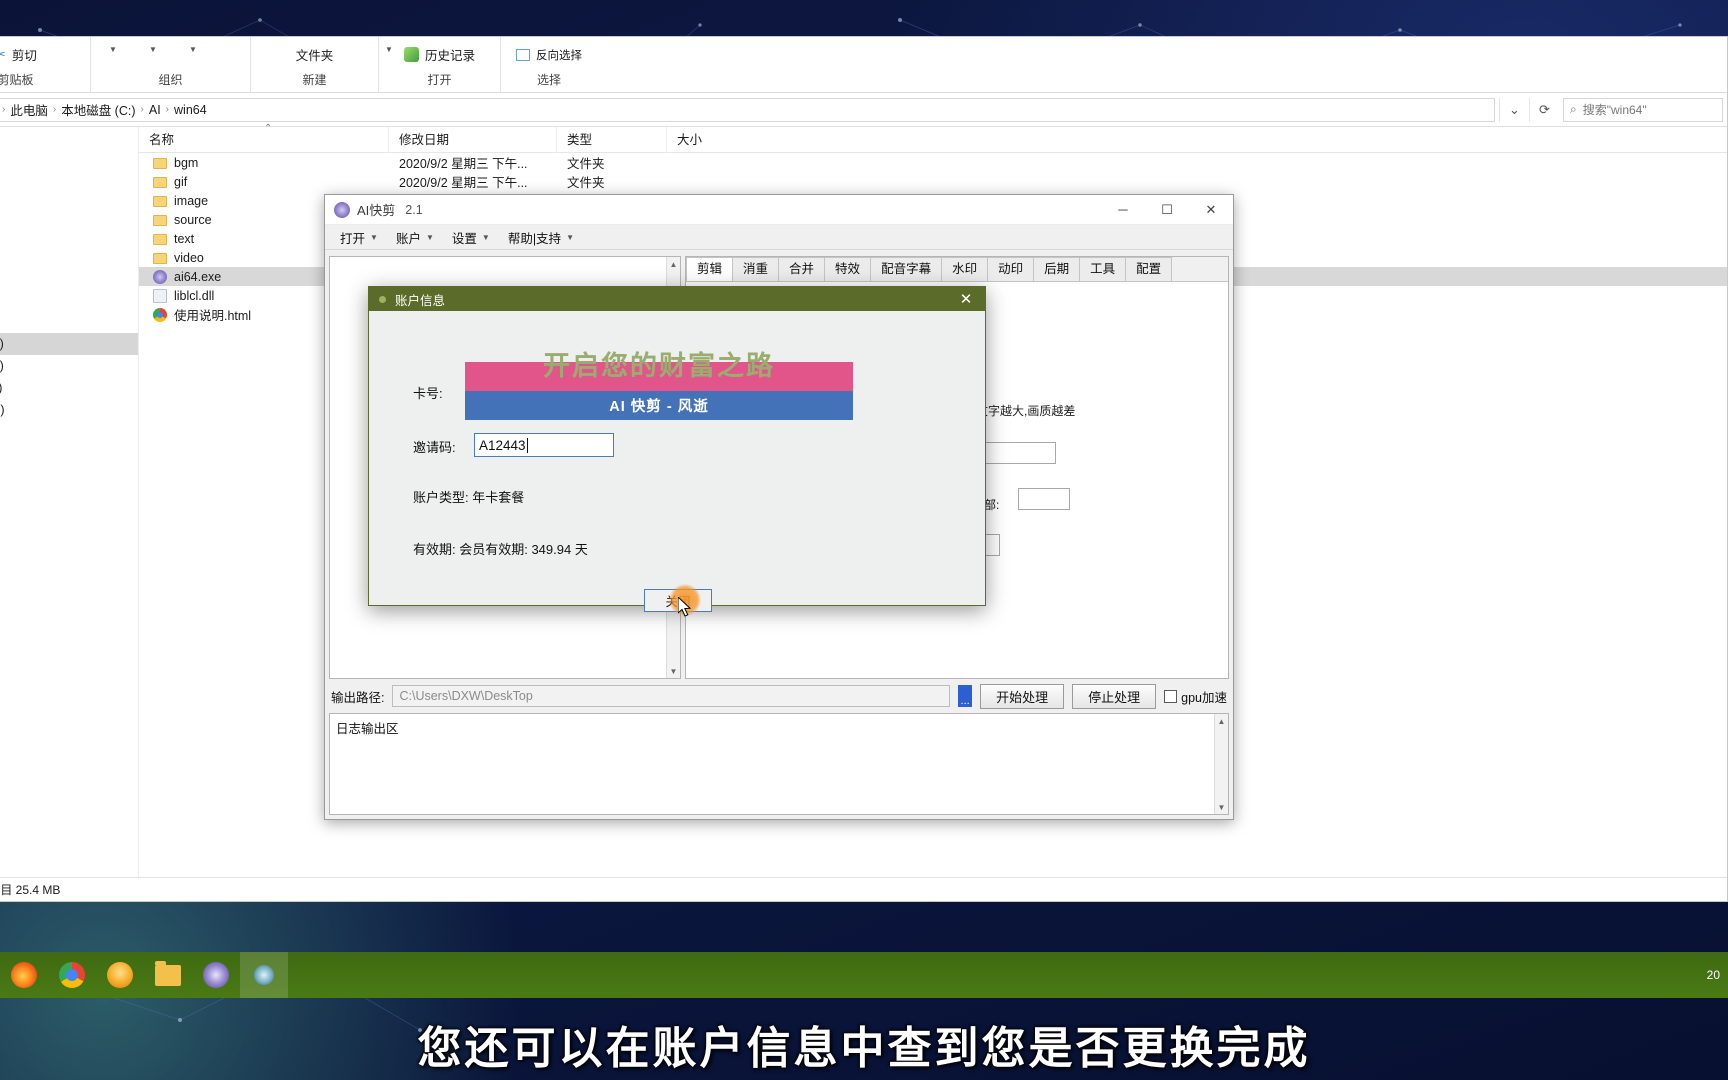 Image resolution: width=1728 pixels, height=1080 pixels. Describe the element at coordinates (1114, 696) in the screenshot. I see `stop-processing-button: 停止处理` at that location.